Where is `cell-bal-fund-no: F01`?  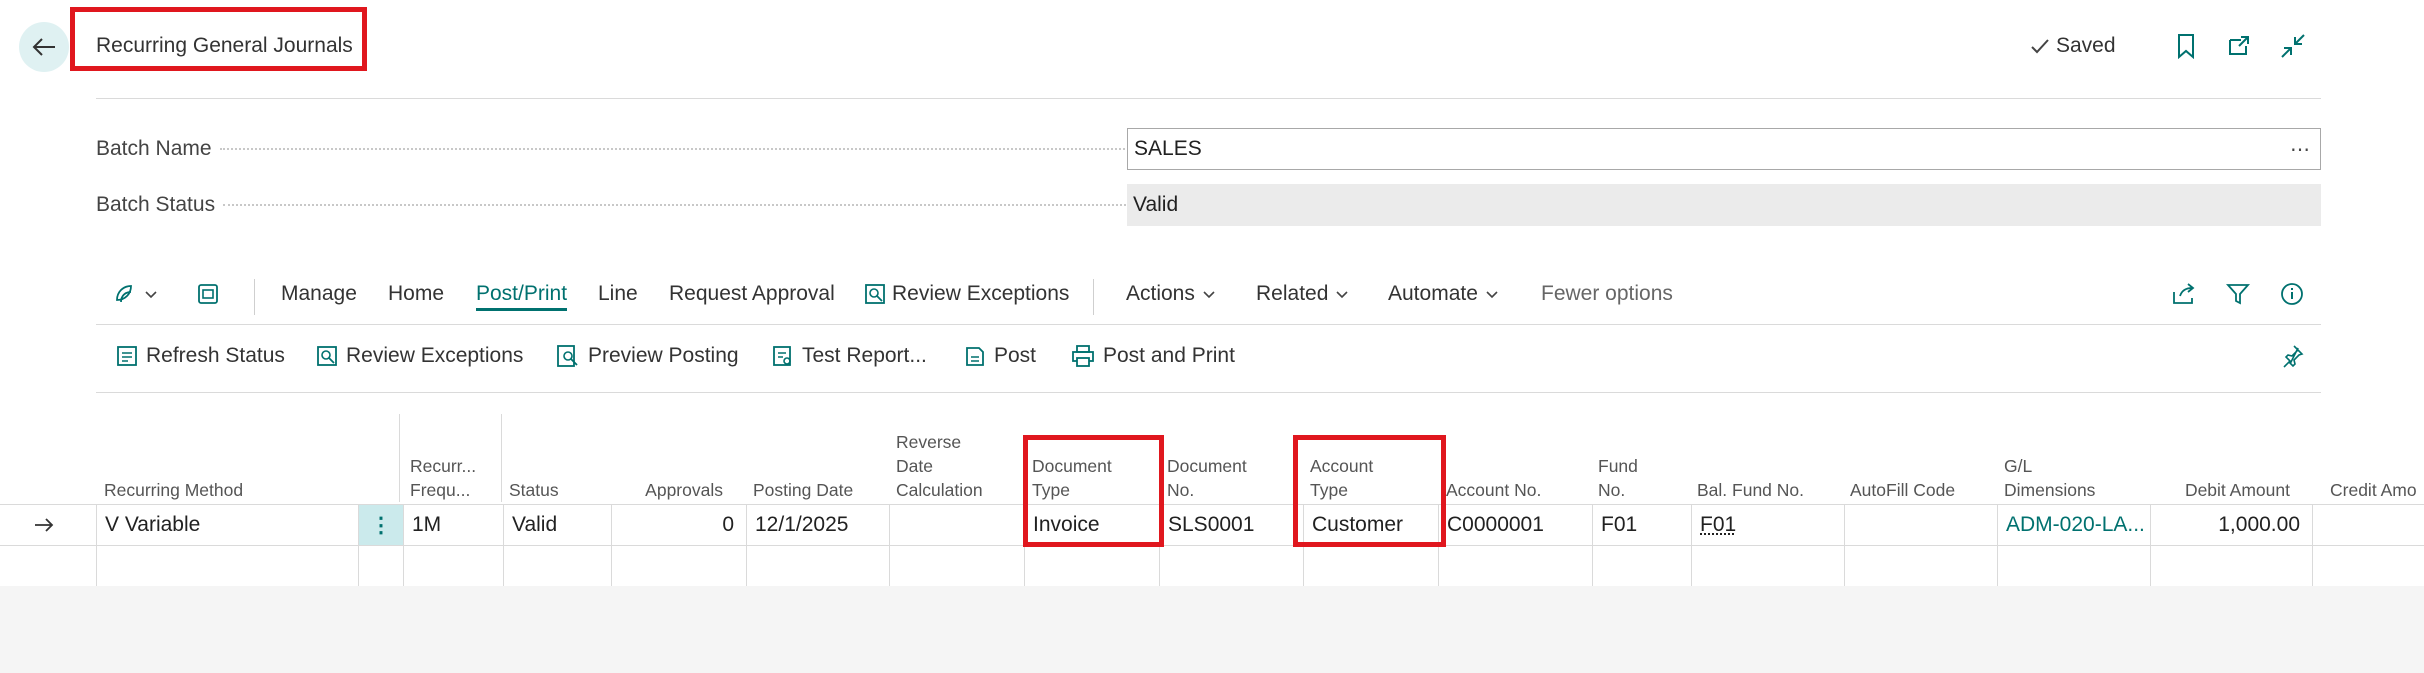 cell-bal-fund-no: F01 is located at coordinates (1767, 525).